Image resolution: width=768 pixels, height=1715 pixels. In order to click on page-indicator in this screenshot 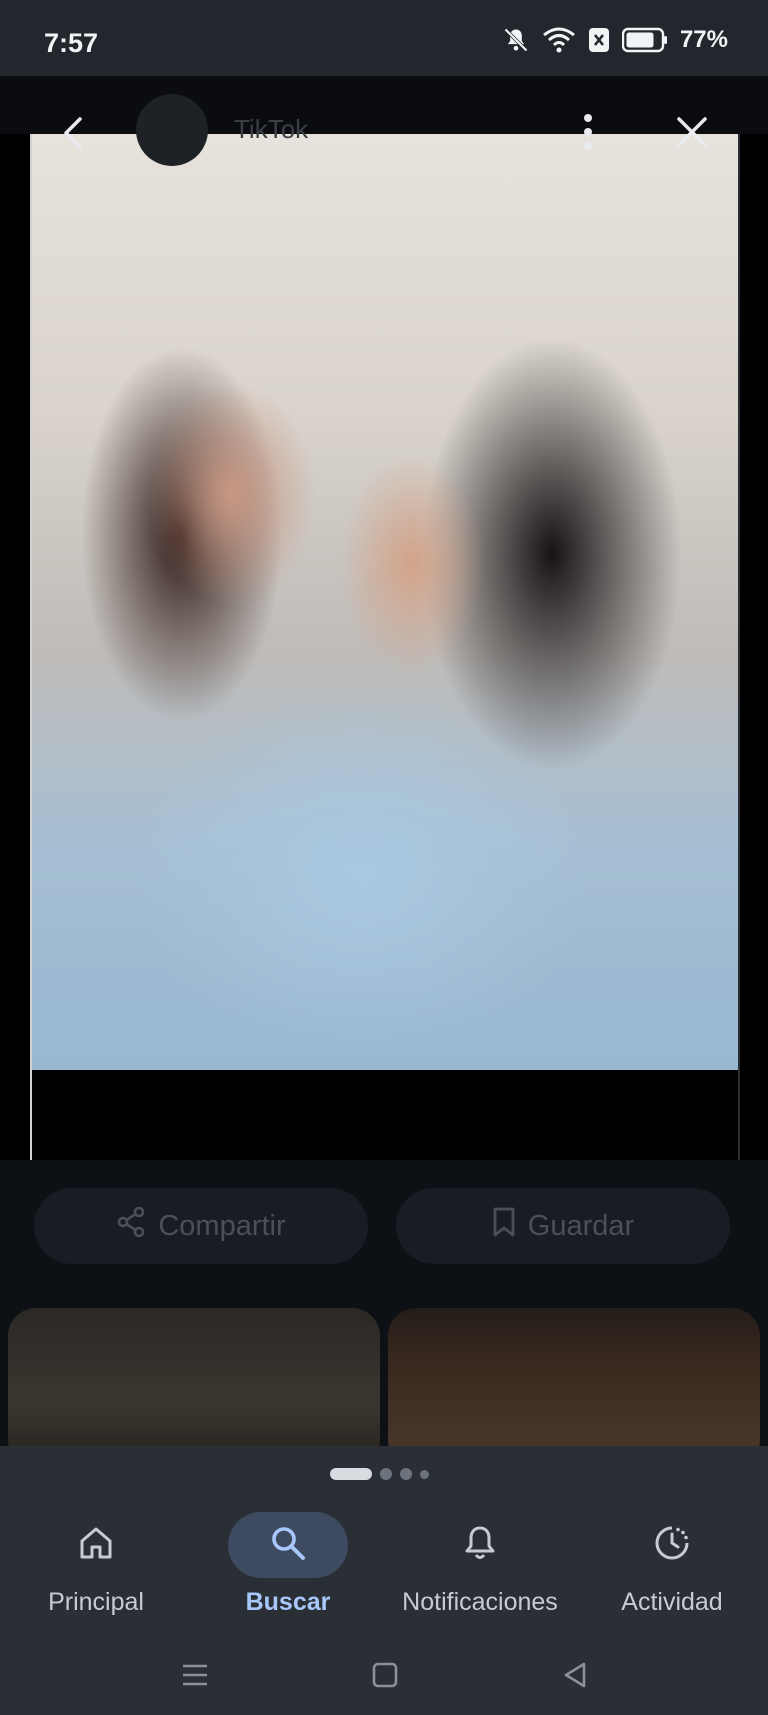, I will do `click(384, 1474)`.